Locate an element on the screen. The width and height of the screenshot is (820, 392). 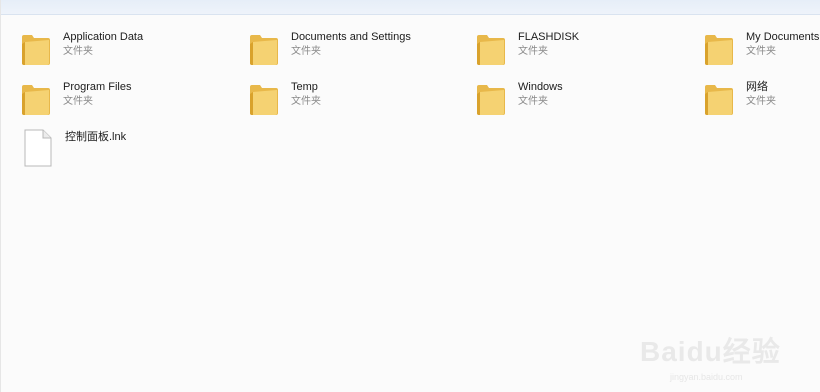
address-bar-edge is located at coordinates (410, 7).